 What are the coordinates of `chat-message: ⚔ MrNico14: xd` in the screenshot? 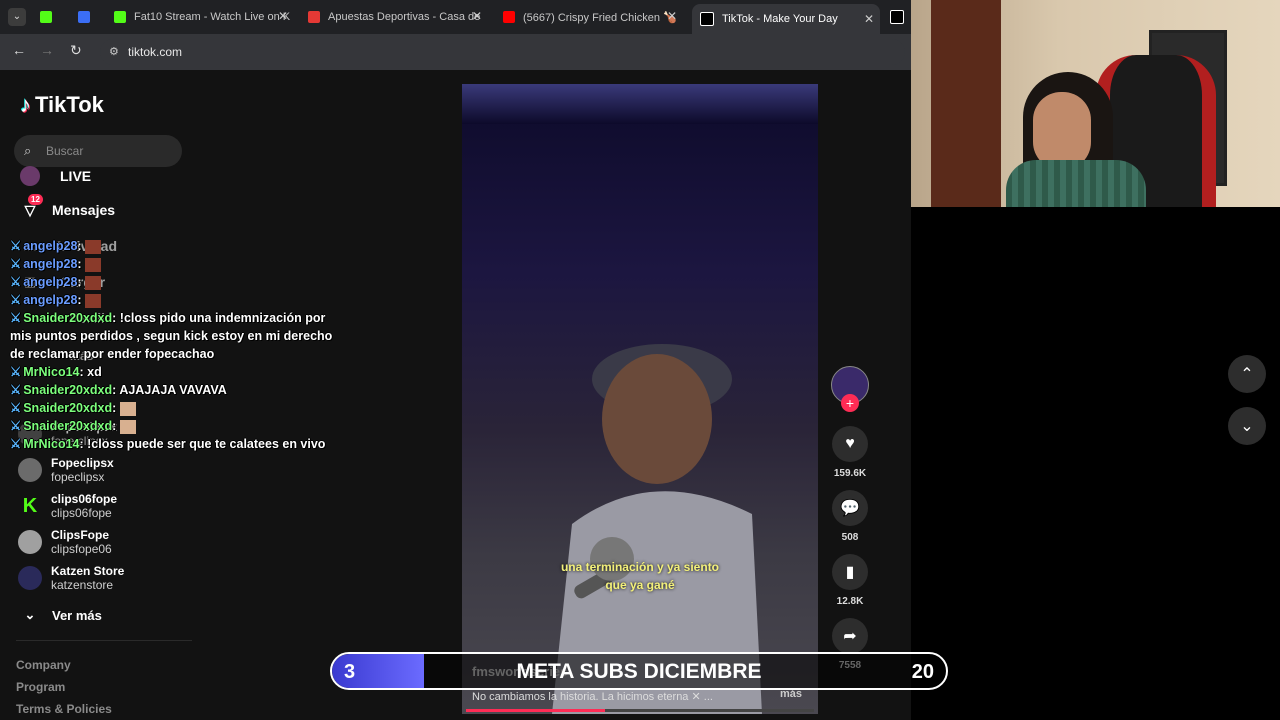 It's located at (56, 372).